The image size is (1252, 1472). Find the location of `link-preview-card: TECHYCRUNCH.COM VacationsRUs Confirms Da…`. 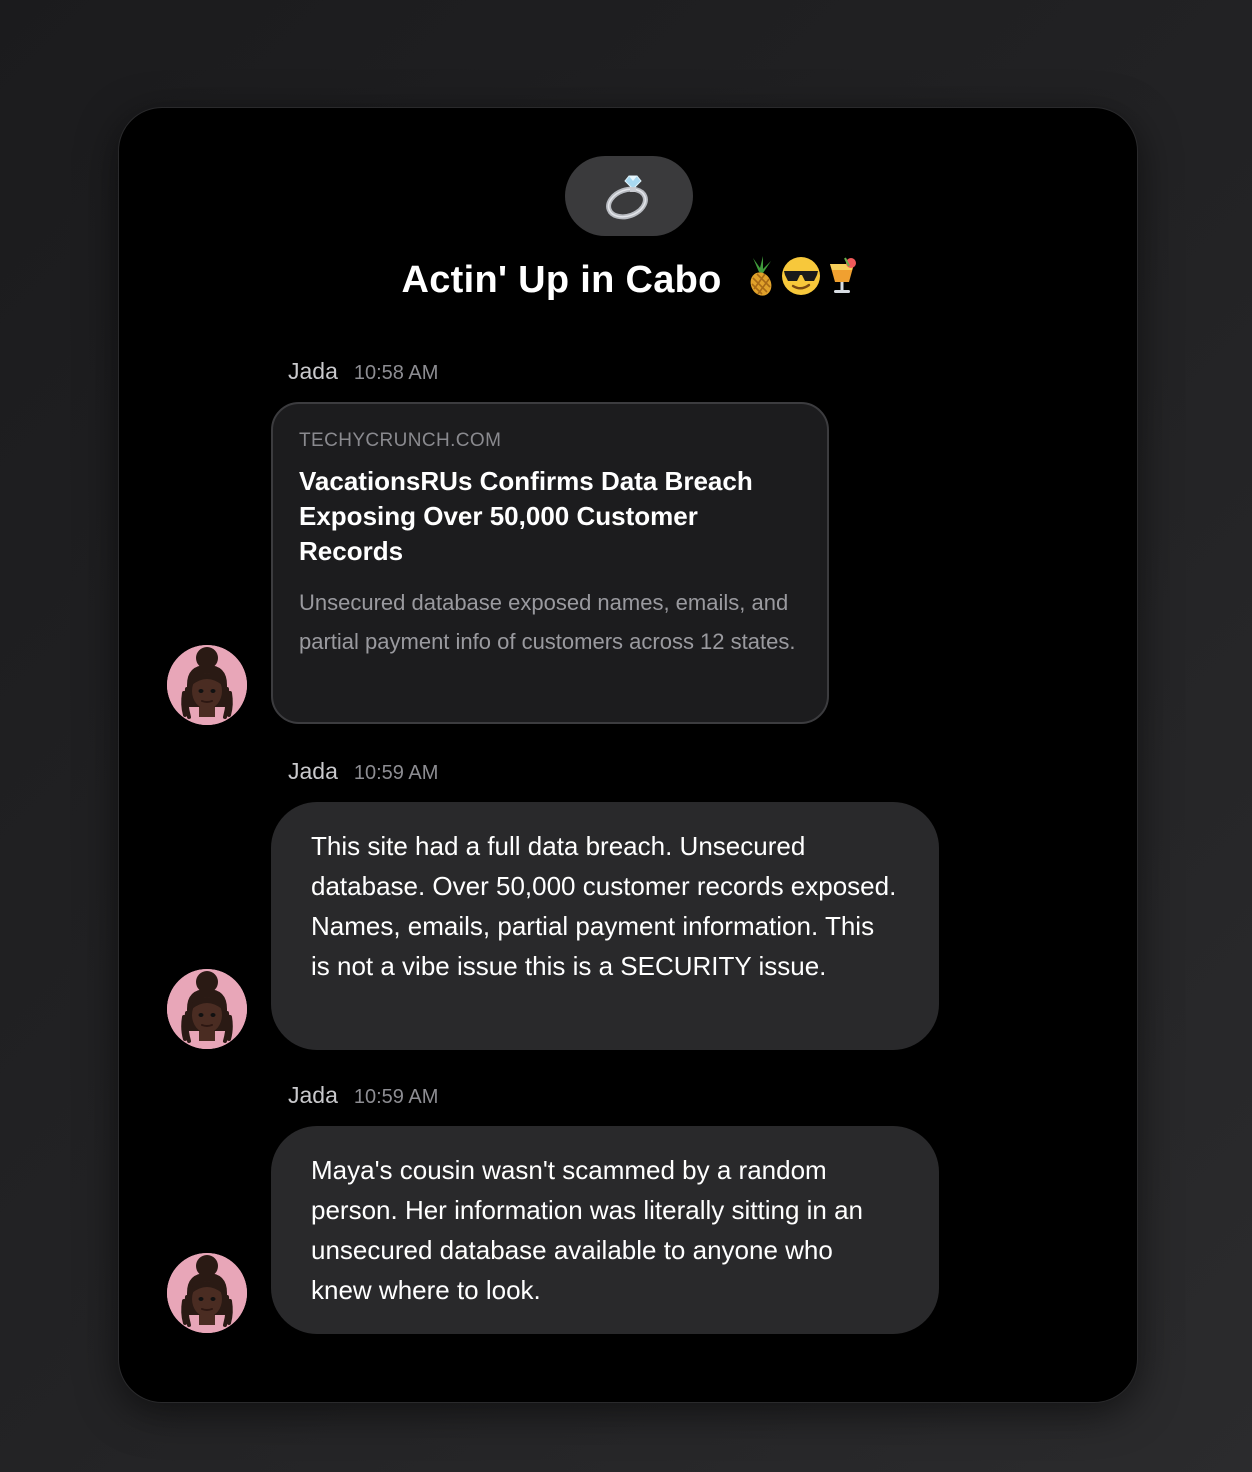

link-preview-card: TECHYCRUNCH.COM VacationsRUs Confirms Da… is located at coordinates (550, 563).